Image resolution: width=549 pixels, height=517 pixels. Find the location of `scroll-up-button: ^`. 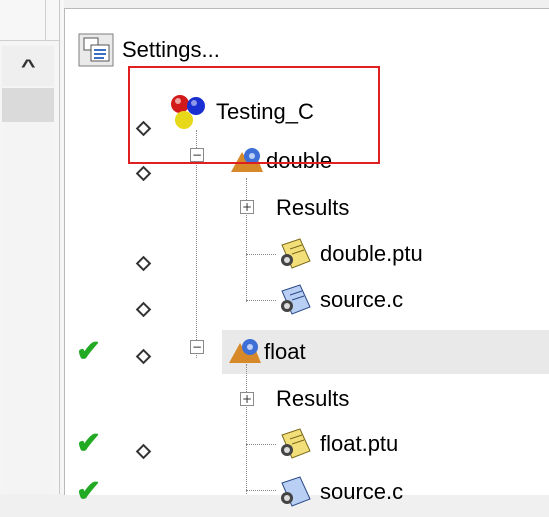

scroll-up-button: ^ is located at coordinates (28, 66).